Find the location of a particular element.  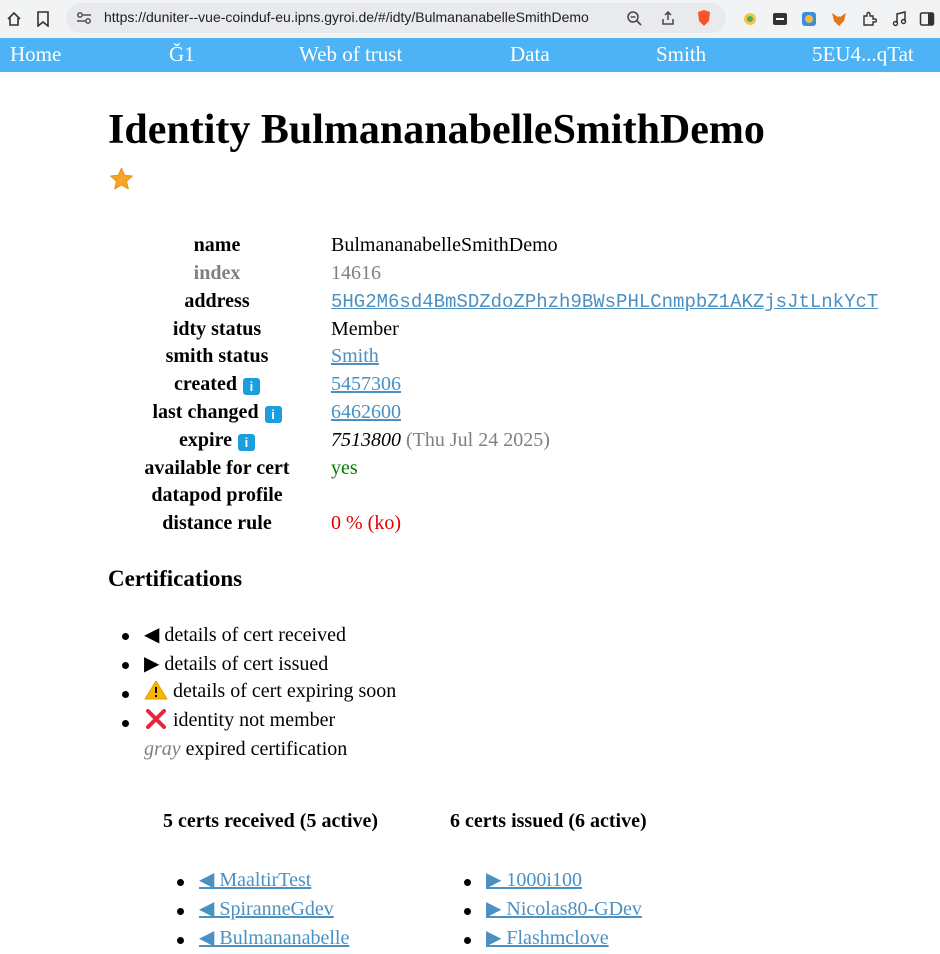

home-icon is located at coordinates (14, 19).